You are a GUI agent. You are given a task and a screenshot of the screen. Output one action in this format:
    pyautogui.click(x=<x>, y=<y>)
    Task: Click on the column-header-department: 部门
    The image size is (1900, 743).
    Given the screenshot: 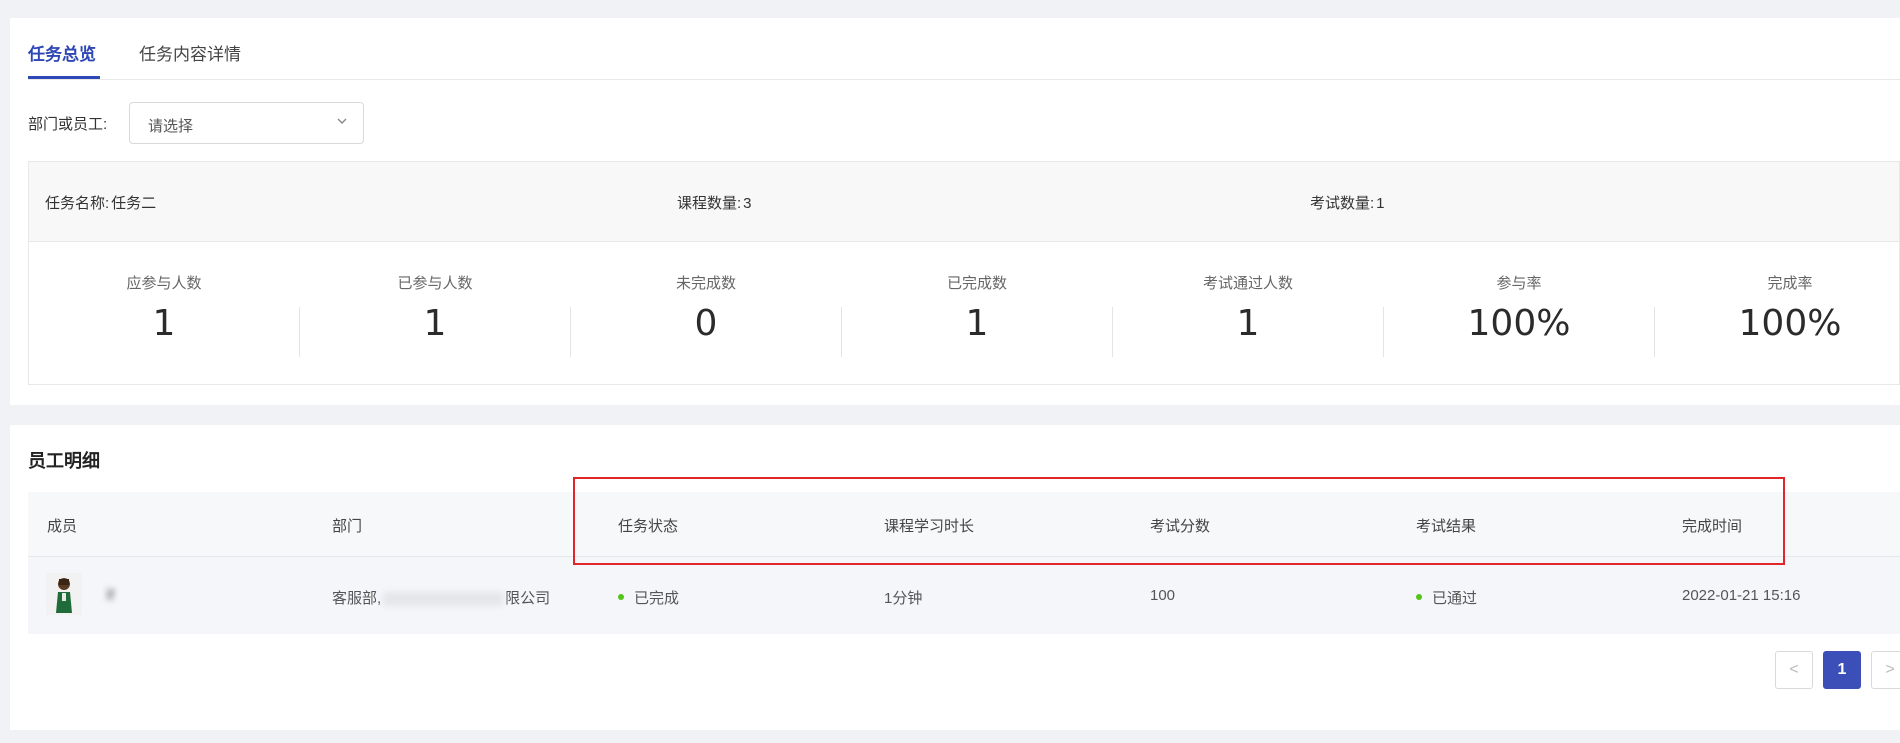 What is the action you would take?
    pyautogui.click(x=347, y=526)
    